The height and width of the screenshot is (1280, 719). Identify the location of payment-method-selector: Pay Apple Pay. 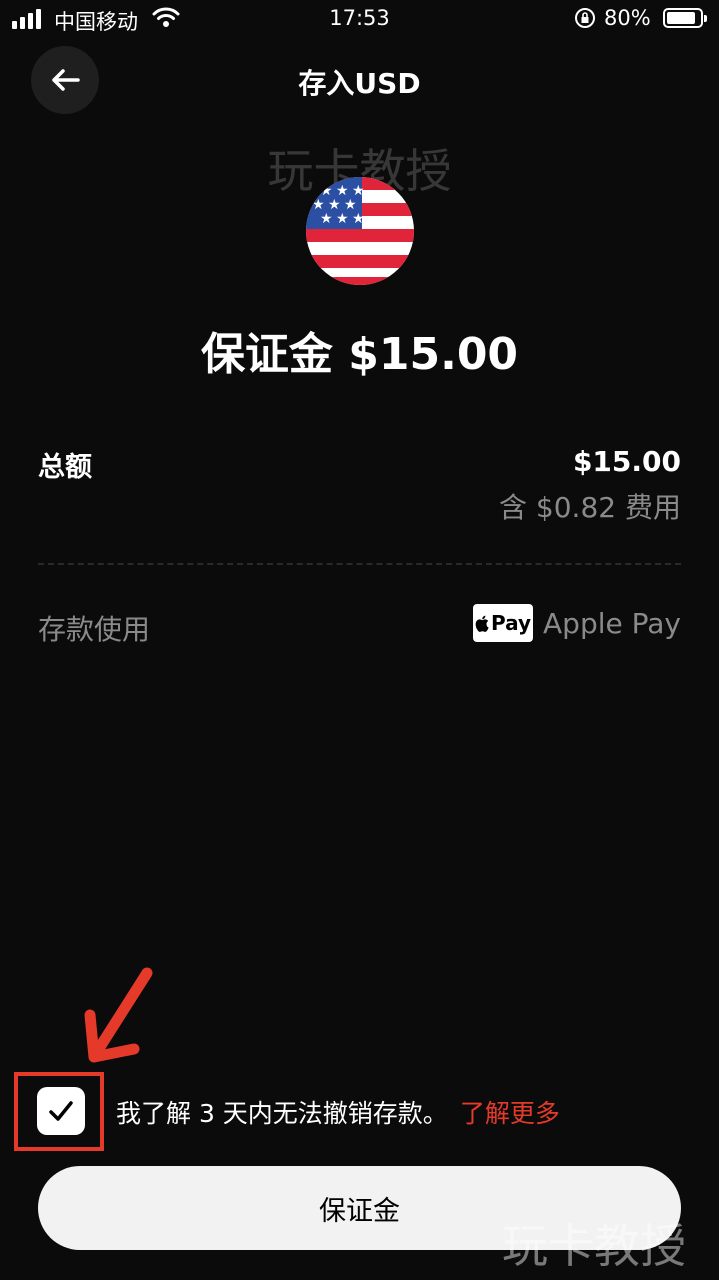
(577, 623).